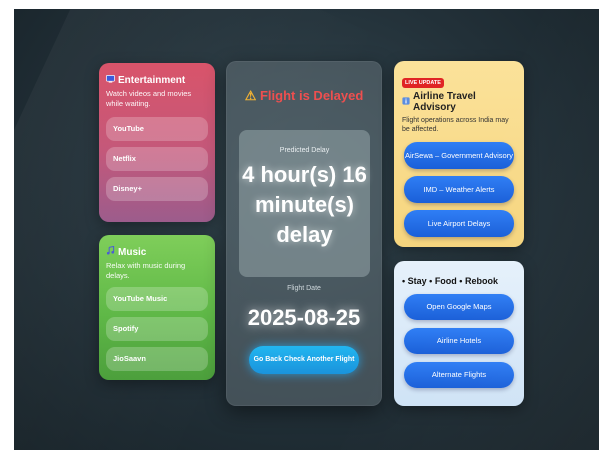 This screenshot has height=450, width=602. I want to click on disney-plus-link: Disney+, so click(157, 189).